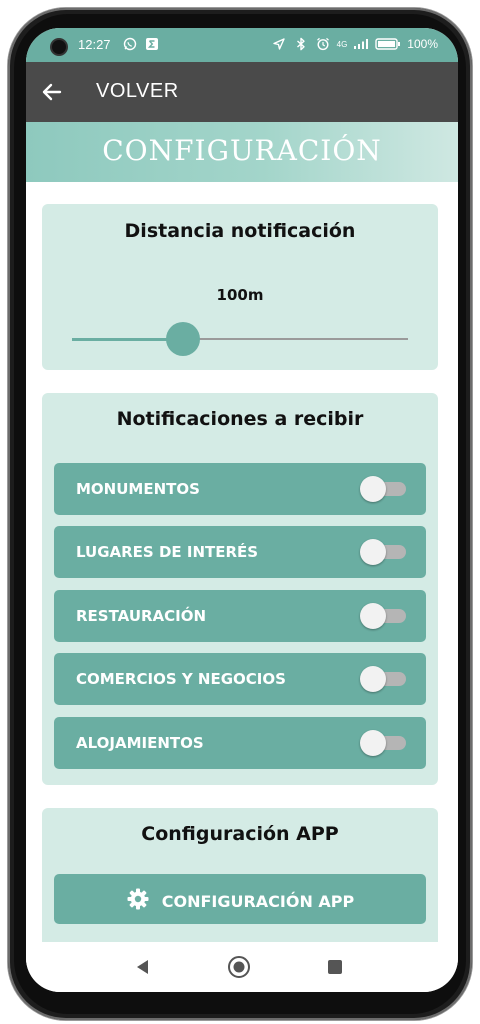 The height and width of the screenshot is (1024, 480). I want to click on nav-home-icon, so click(239, 967).